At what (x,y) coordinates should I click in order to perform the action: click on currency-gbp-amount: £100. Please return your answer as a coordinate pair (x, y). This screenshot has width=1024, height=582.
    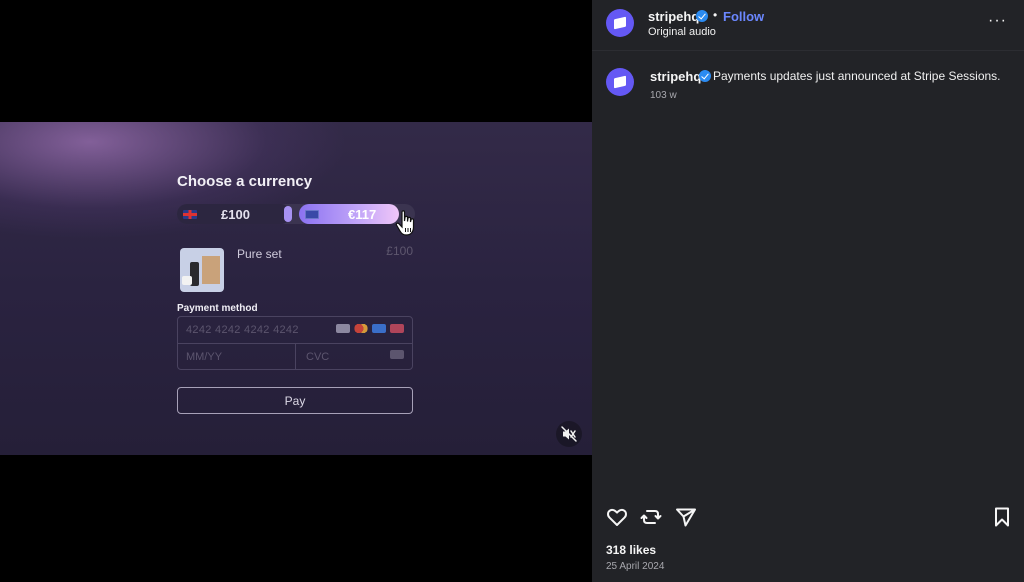
    Looking at the image, I should click on (235, 214).